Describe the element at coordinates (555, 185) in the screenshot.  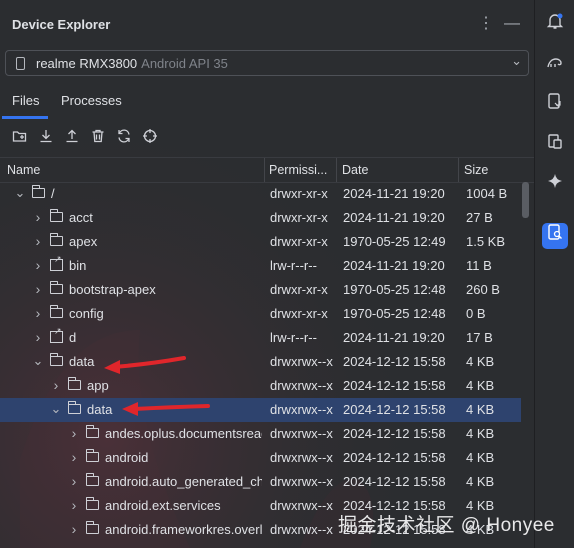
I see `gemini-icon` at that location.